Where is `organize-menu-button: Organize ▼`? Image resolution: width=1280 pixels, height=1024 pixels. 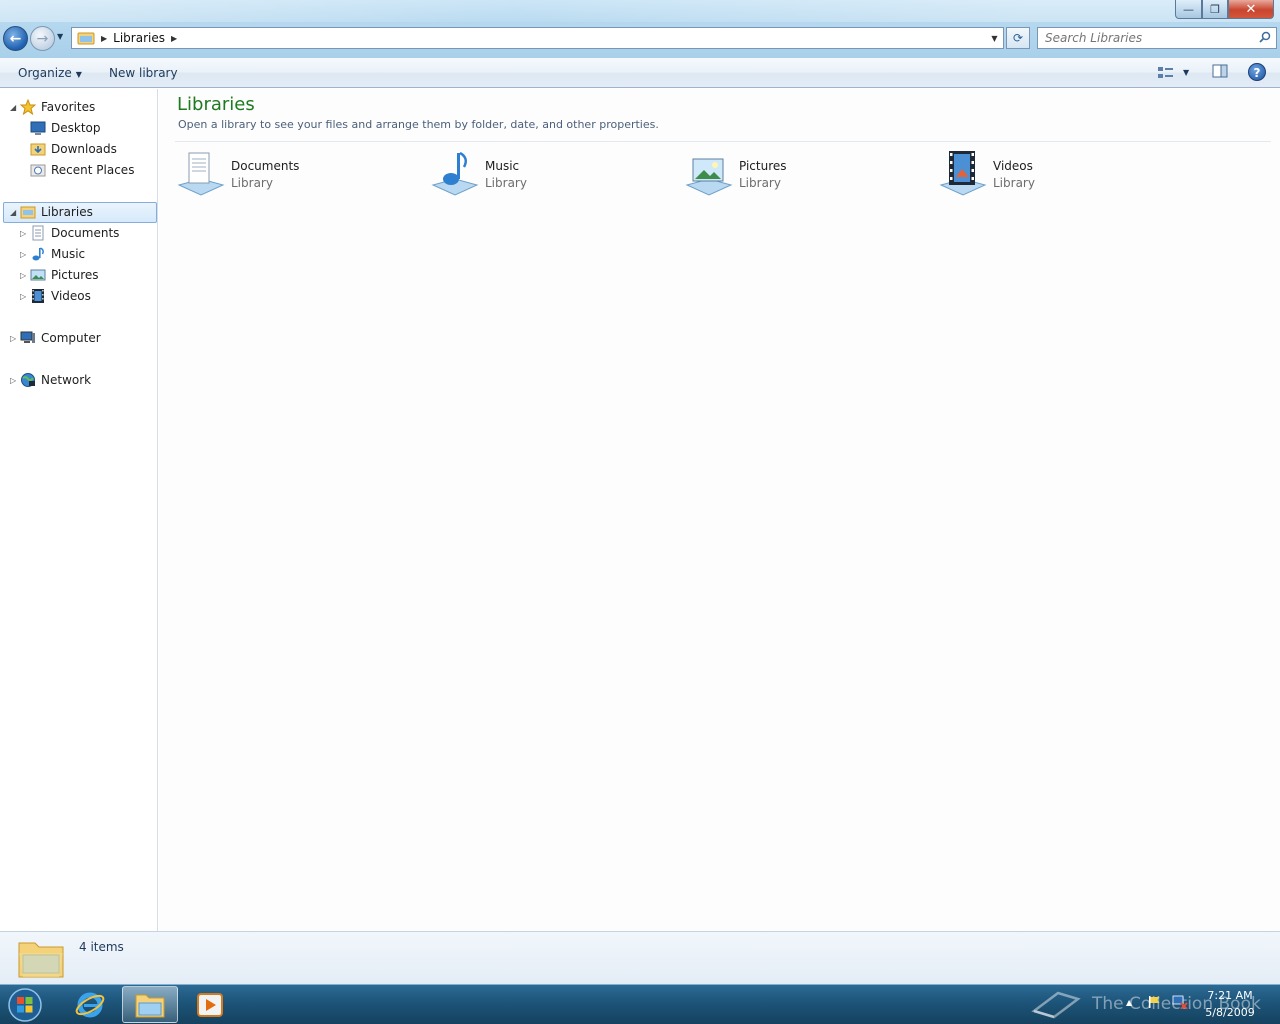 organize-menu-button: Organize ▼ is located at coordinates (50, 73).